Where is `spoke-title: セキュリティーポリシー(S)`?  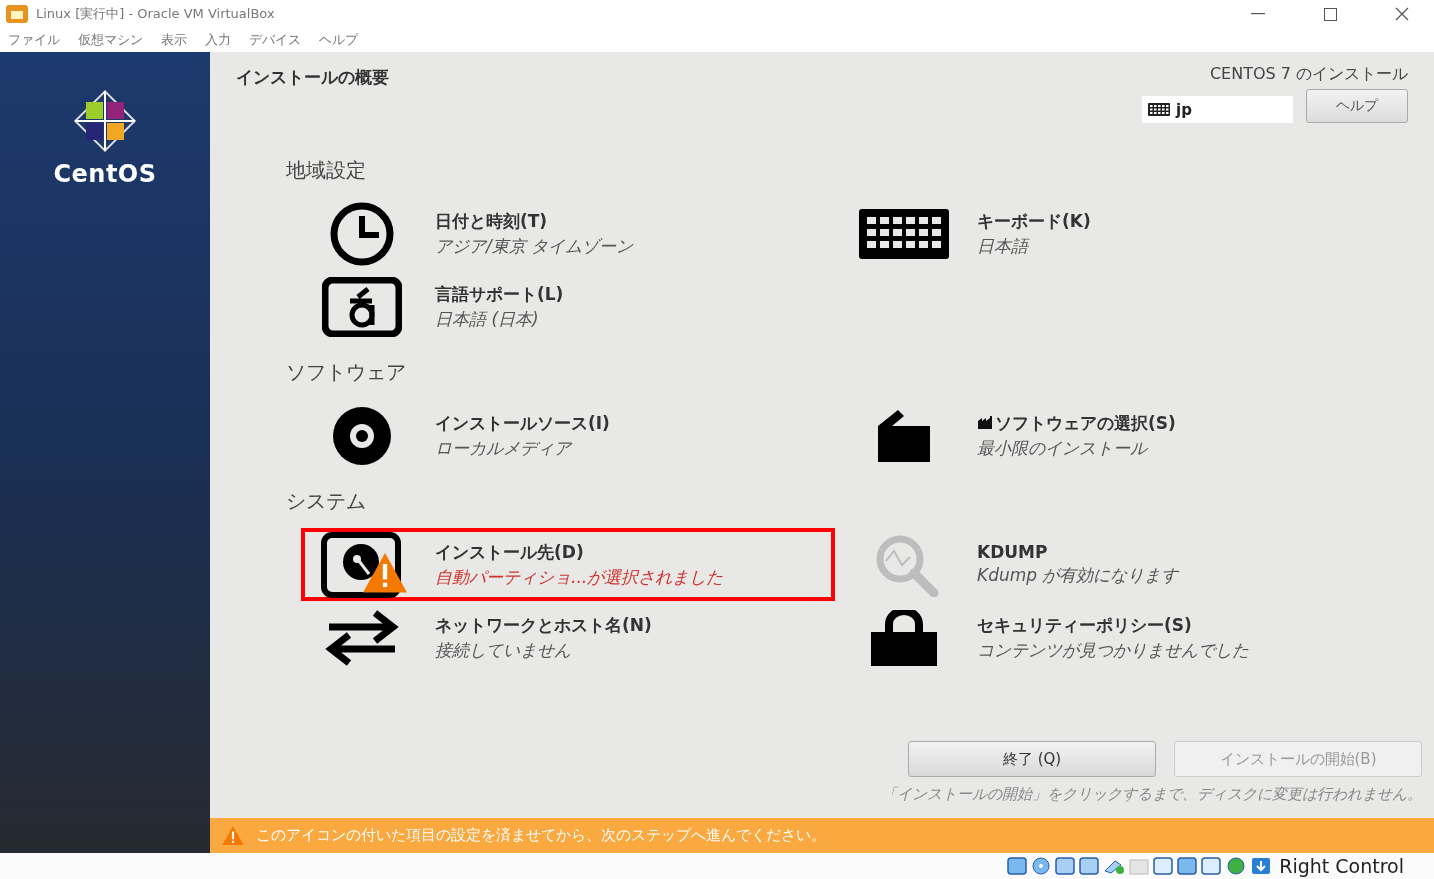
spoke-title: セキュリティーポリシー(S) is located at coordinates (1084, 625).